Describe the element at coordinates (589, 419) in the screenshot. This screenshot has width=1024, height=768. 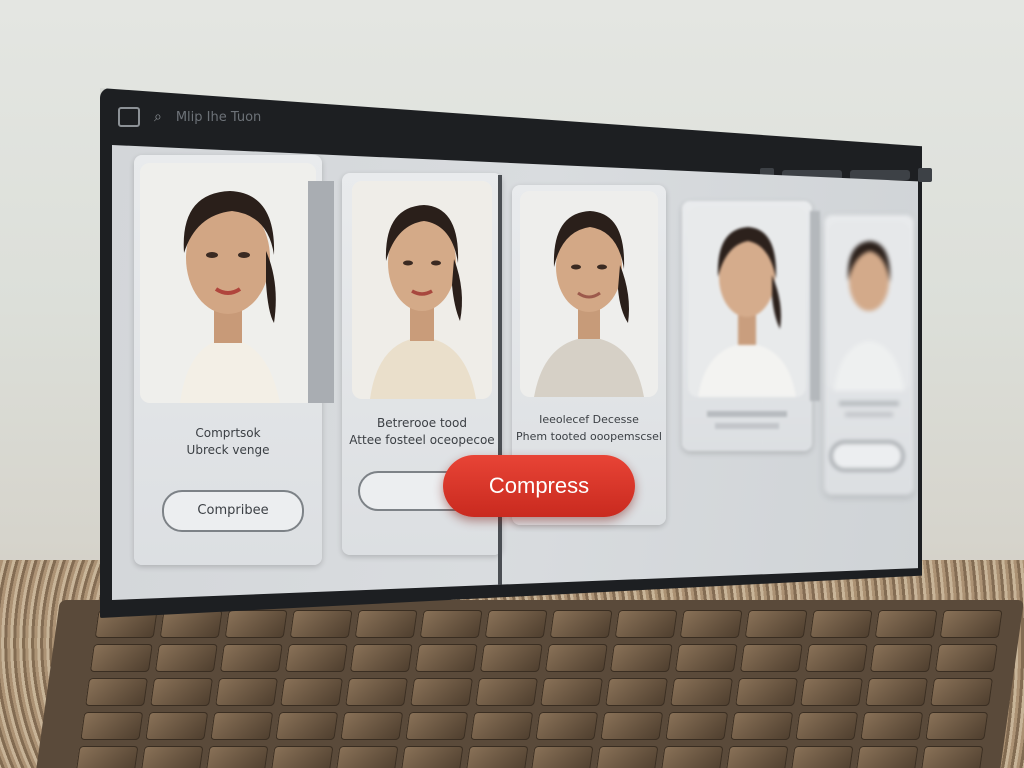
I see `caption-line: Ieeolecef Decesse` at that location.